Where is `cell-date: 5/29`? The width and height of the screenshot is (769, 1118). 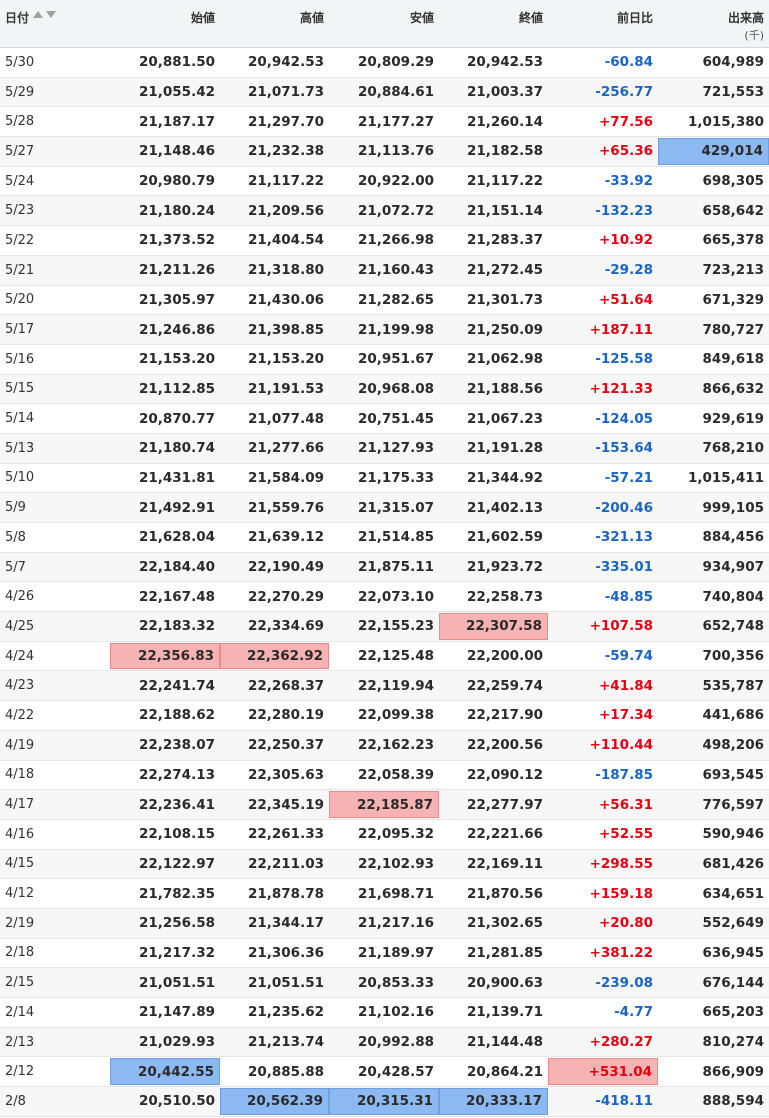
cell-date: 5/29 is located at coordinates (20, 92).